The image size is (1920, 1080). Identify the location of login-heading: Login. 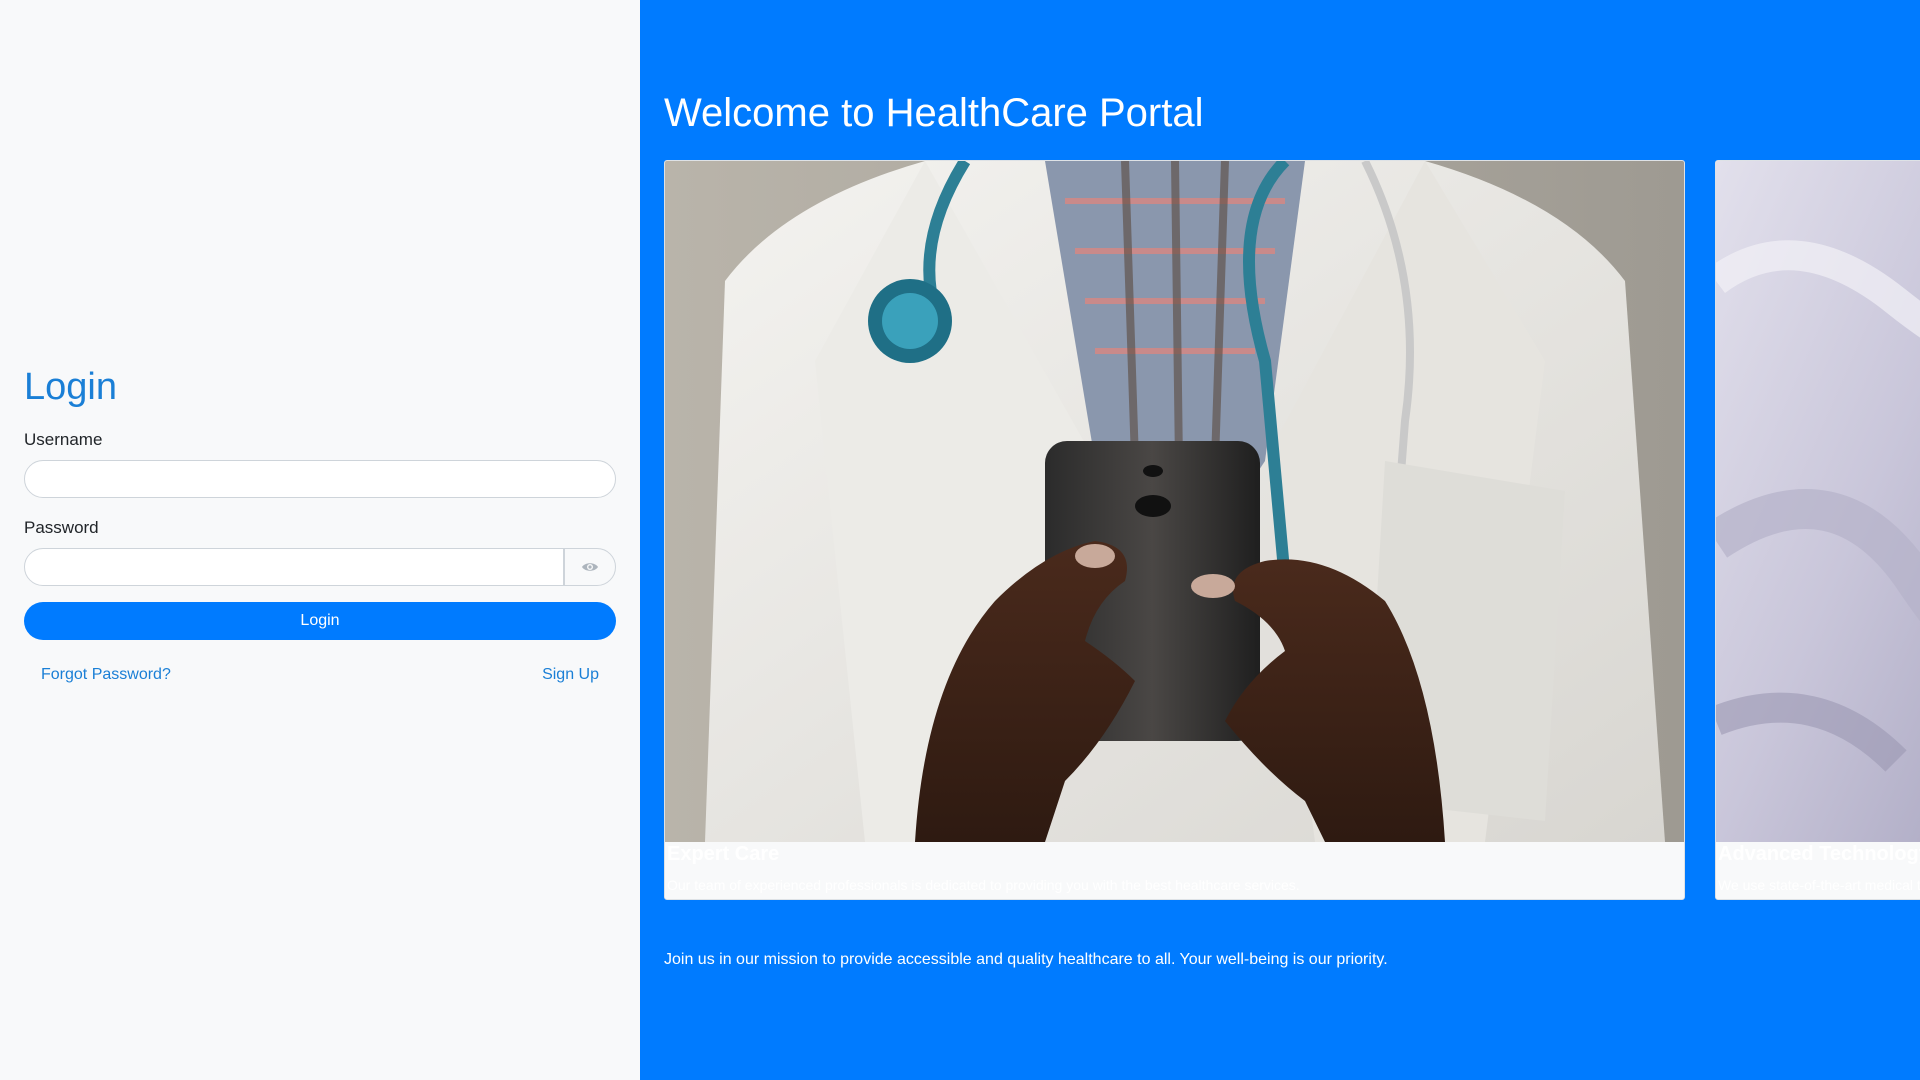
(70, 387).